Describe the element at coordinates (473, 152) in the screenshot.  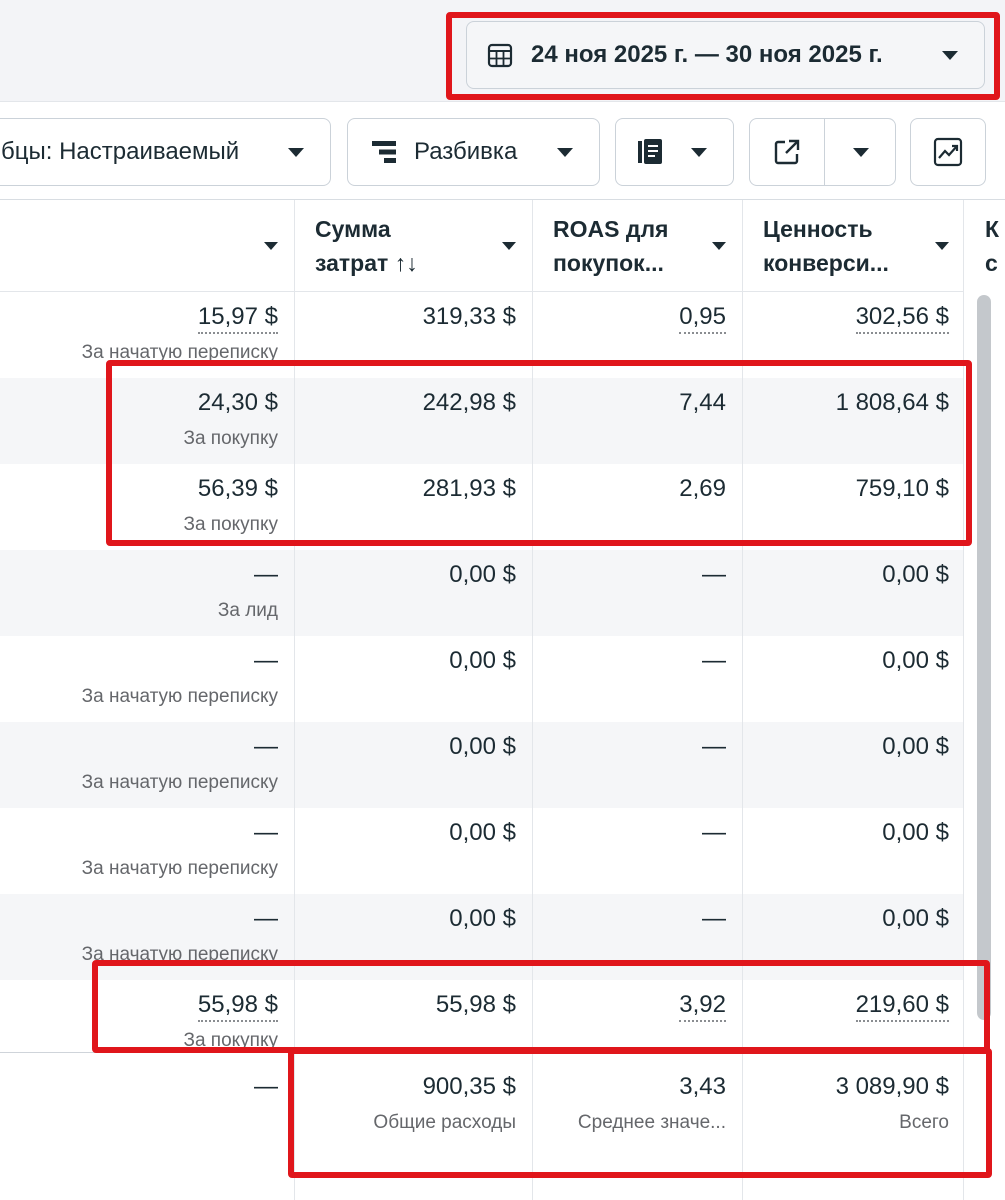
I see `breakdown-button: Разбивка` at that location.